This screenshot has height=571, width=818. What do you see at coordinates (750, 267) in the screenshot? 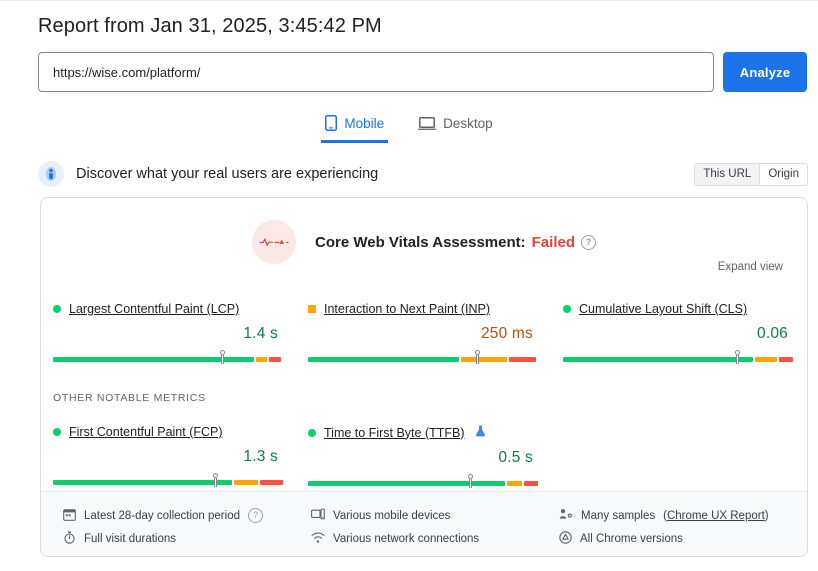
I see `expand-view-link: Expand view` at bounding box center [750, 267].